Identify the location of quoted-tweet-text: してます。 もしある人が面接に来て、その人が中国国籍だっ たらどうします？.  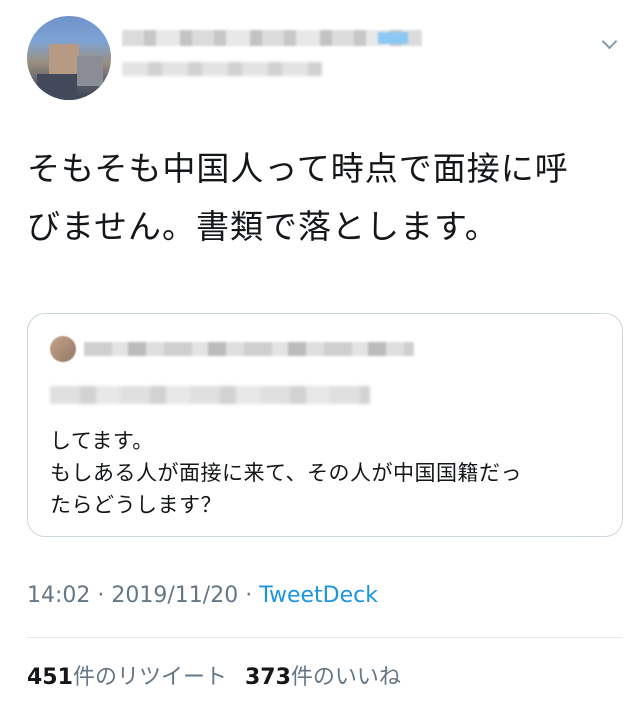
(330, 473).